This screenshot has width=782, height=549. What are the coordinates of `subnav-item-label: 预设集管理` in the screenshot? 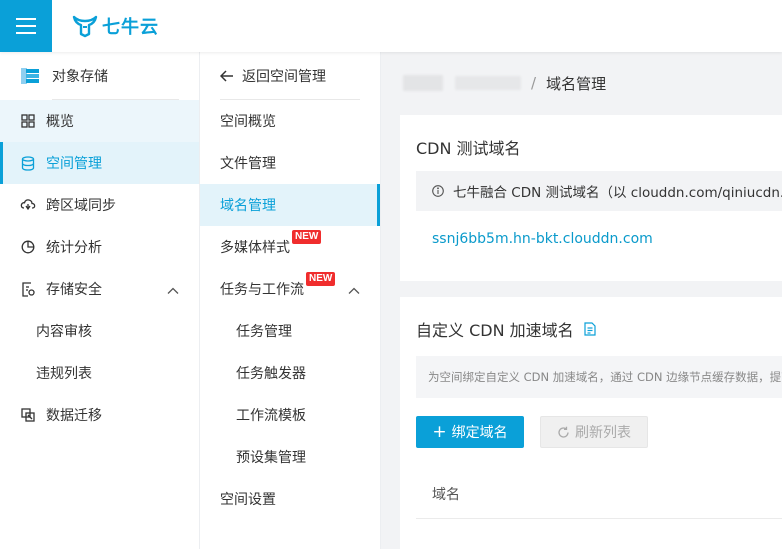 It's located at (271, 458).